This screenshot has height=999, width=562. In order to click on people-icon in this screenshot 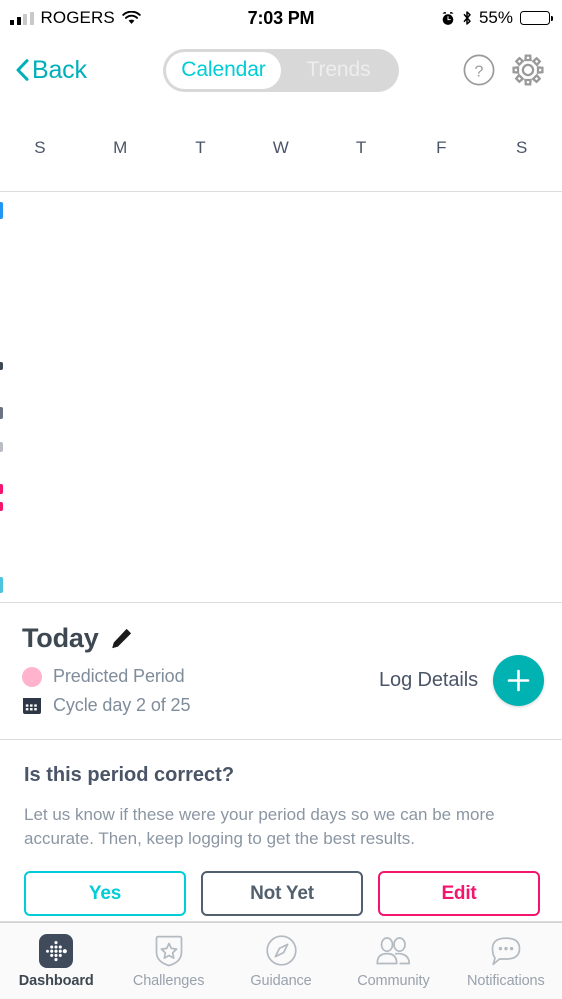, I will do `click(393, 951)`.